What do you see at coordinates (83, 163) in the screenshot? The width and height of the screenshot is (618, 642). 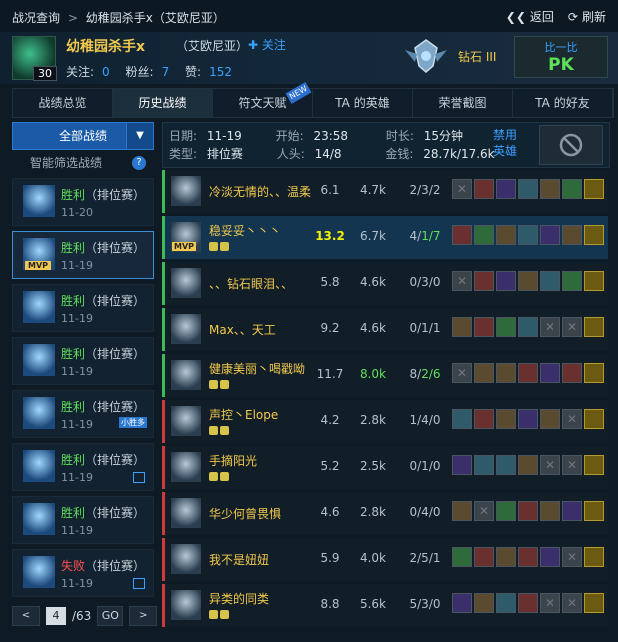 I see `smart-filter: 智能筛选战绩 ?` at bounding box center [83, 163].